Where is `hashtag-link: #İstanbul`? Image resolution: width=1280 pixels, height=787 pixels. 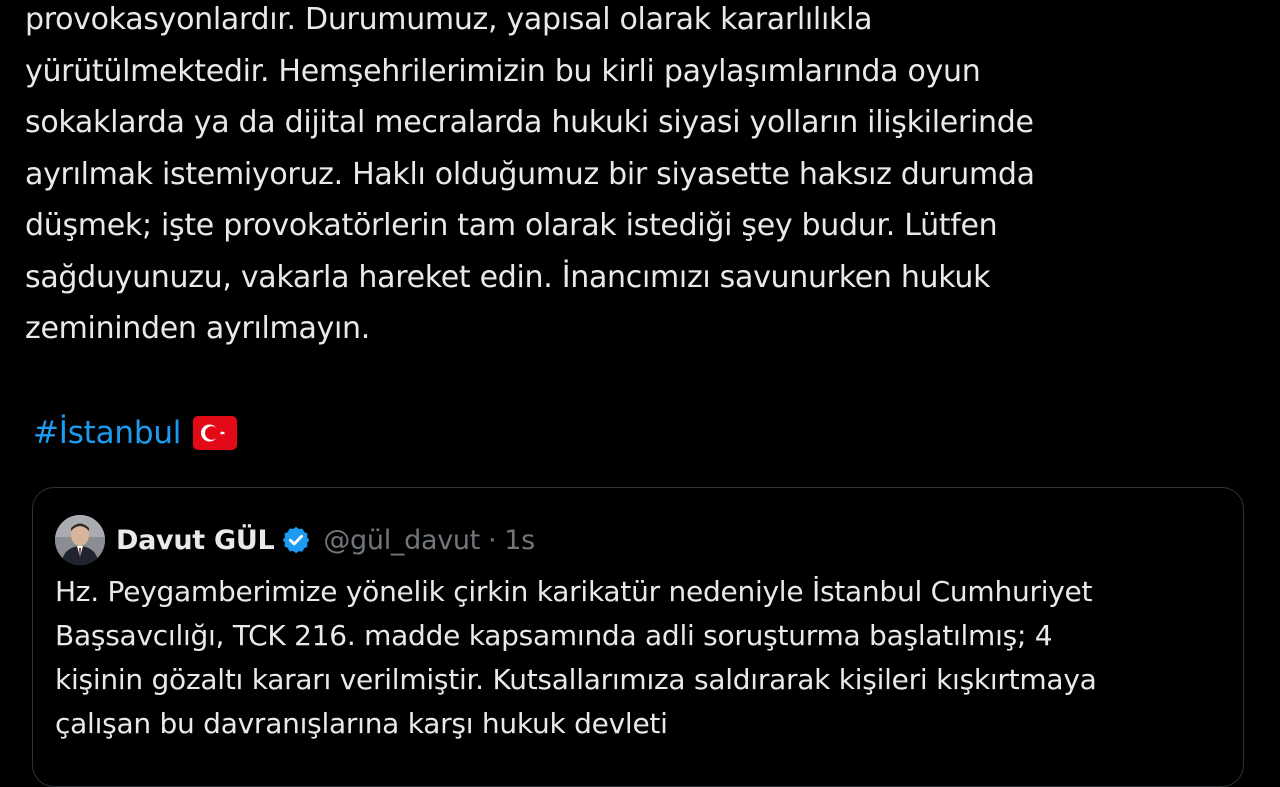
hashtag-link: #İstanbul is located at coordinates (107, 433).